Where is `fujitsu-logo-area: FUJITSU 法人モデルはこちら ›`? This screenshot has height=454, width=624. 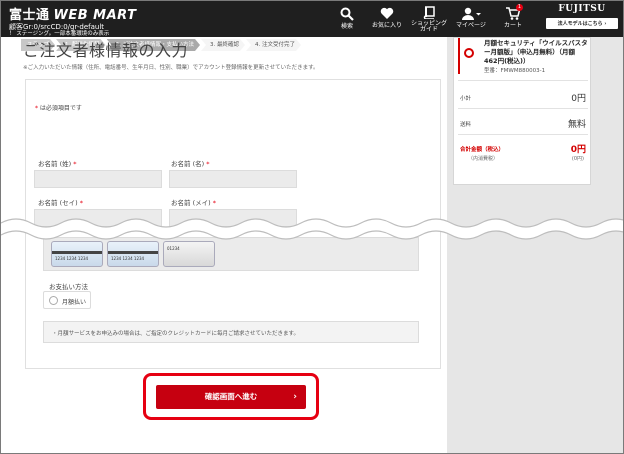 fujitsu-logo-area: FUJITSU 法人モデルはこちら › is located at coordinates (582, 16).